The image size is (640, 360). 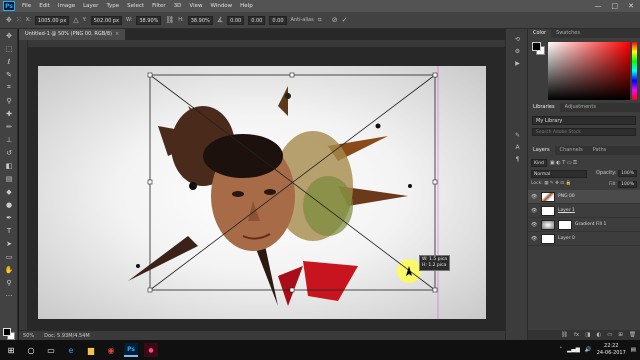 I want to click on layer-row: 👁 Gradient Fill 1, so click(x=584, y=225).